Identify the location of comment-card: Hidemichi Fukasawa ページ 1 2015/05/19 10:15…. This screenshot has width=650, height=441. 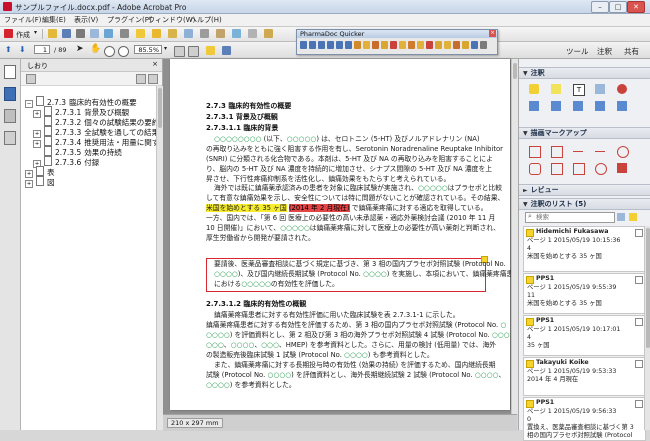
(584, 249).